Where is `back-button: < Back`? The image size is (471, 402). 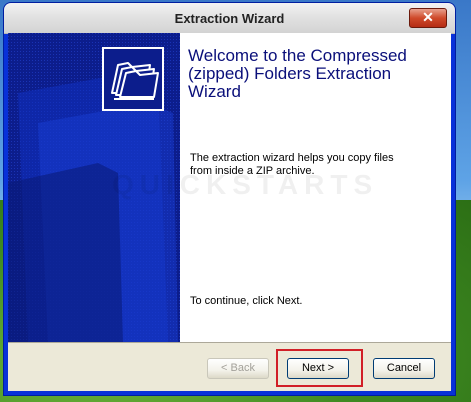
back-button: < Back is located at coordinates (238, 368).